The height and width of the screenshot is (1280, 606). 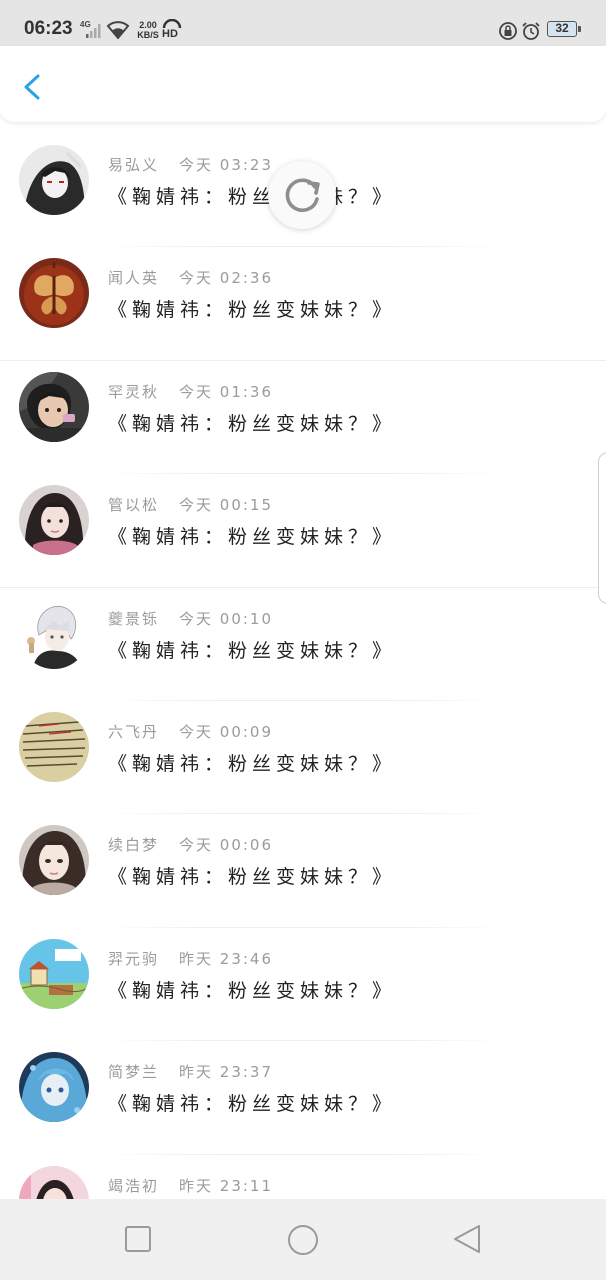 I want to click on user-name: 易弘义, so click(x=133, y=165).